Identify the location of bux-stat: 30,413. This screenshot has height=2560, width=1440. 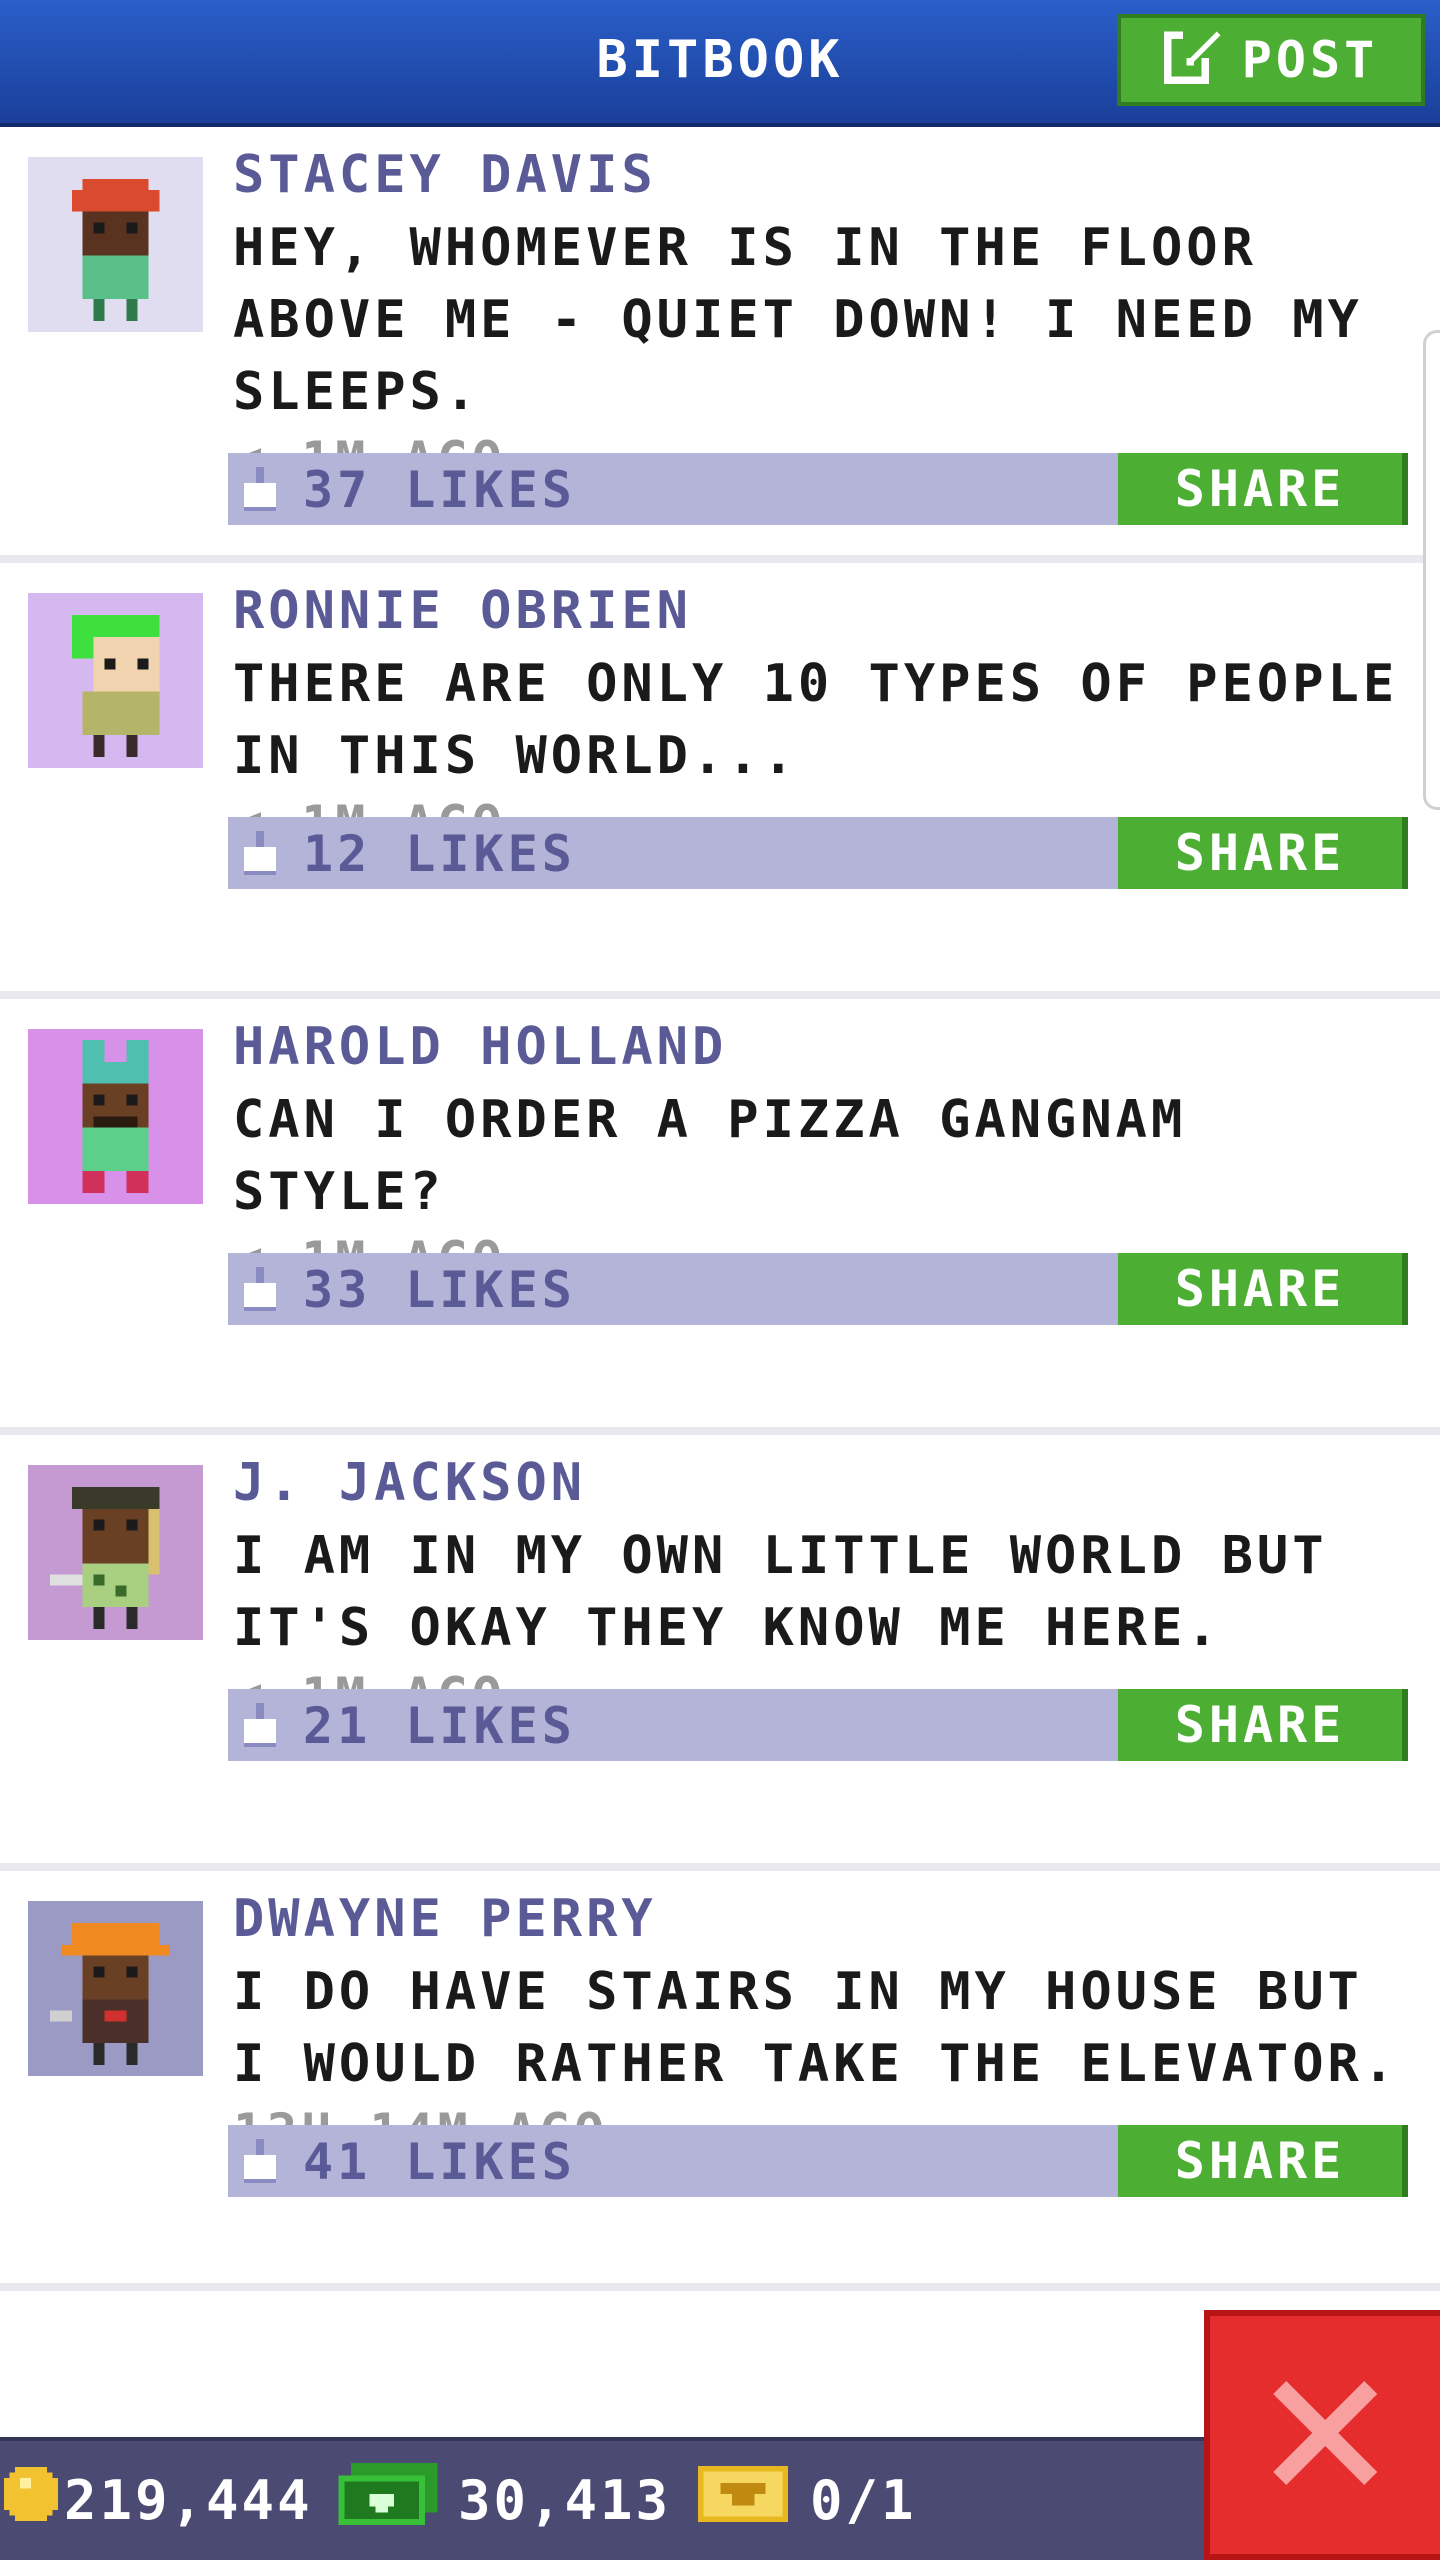
(505, 2500).